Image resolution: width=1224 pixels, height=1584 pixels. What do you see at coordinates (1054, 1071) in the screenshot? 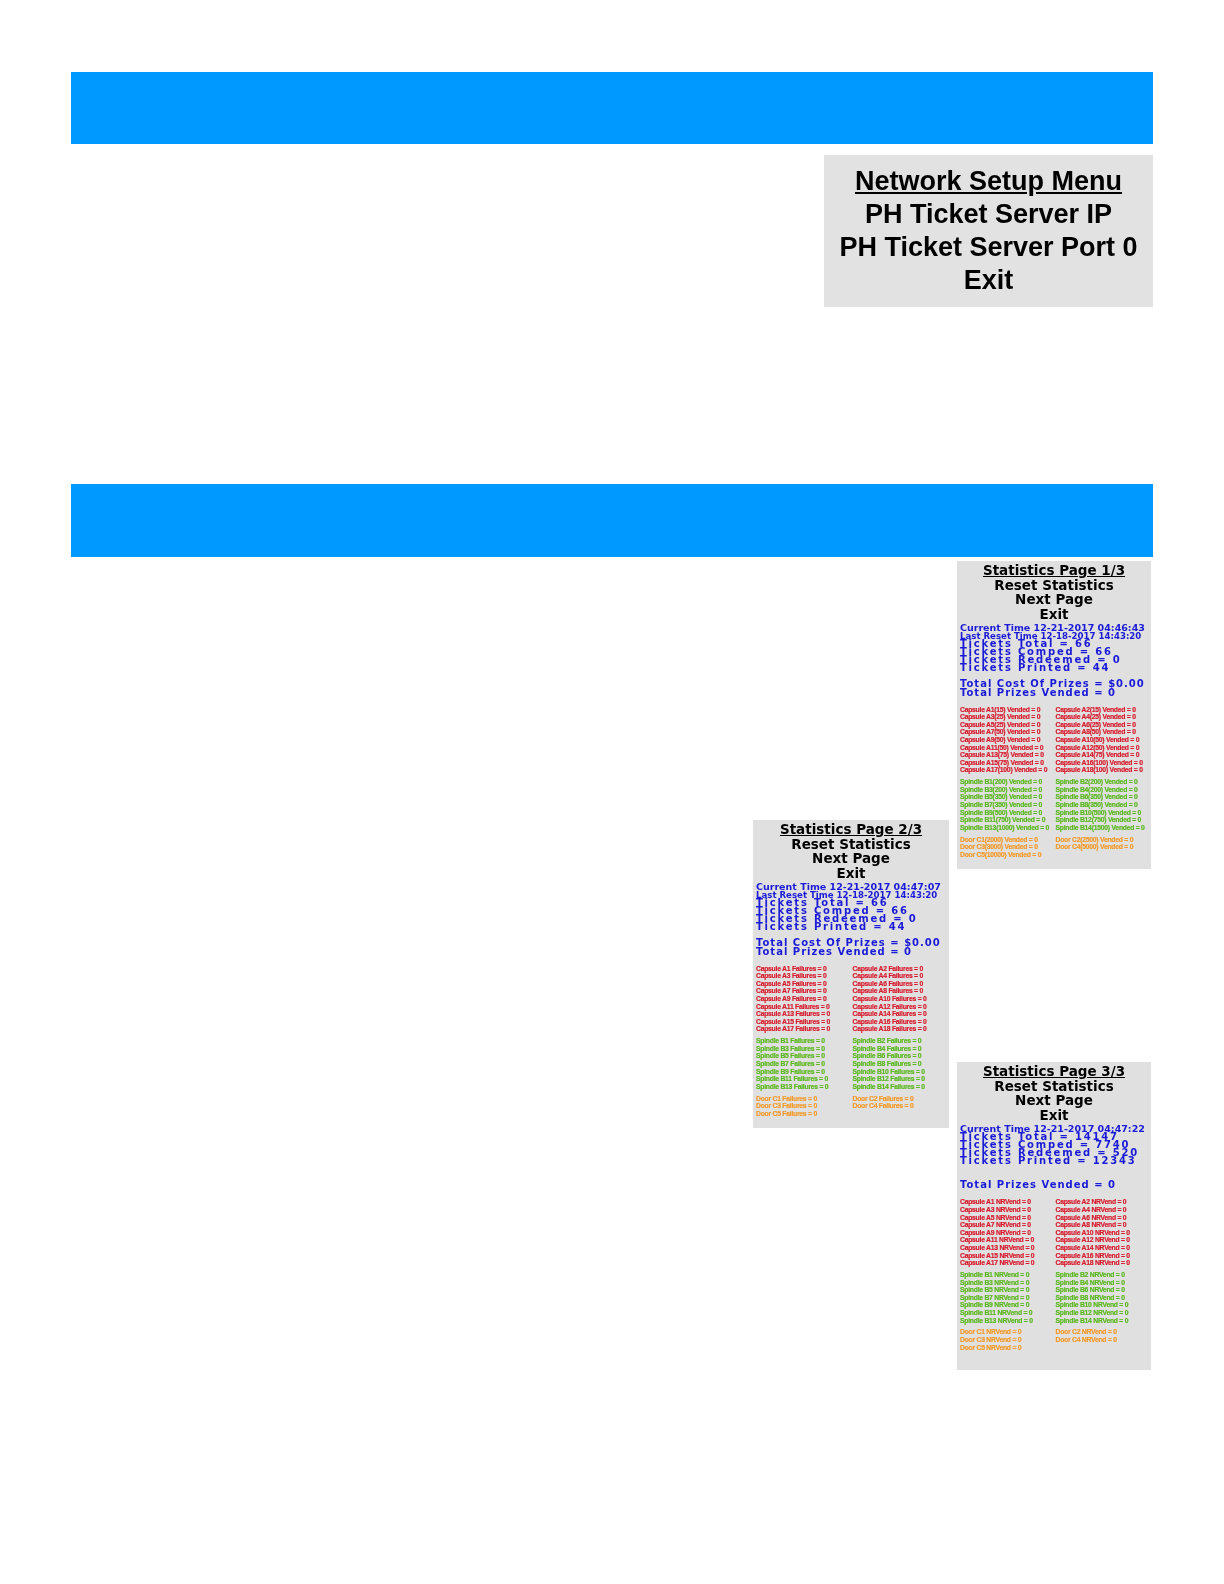
I see `menu-title: Statistics Page 3/3` at bounding box center [1054, 1071].